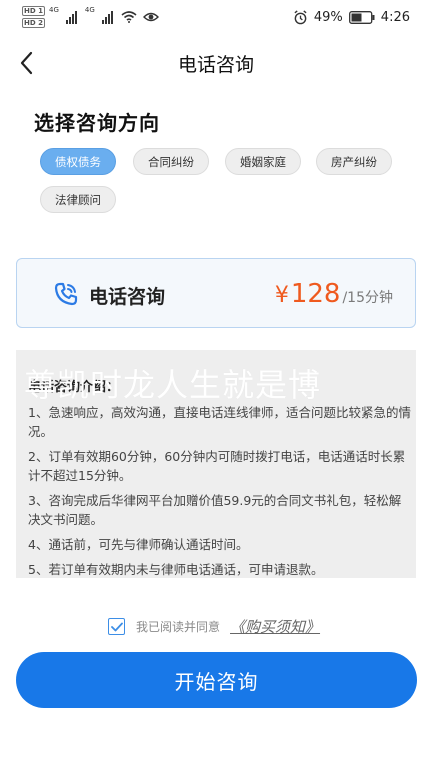 The width and height of the screenshot is (432, 768). I want to click on agreement-text: 我已阅读并同意, so click(178, 627).